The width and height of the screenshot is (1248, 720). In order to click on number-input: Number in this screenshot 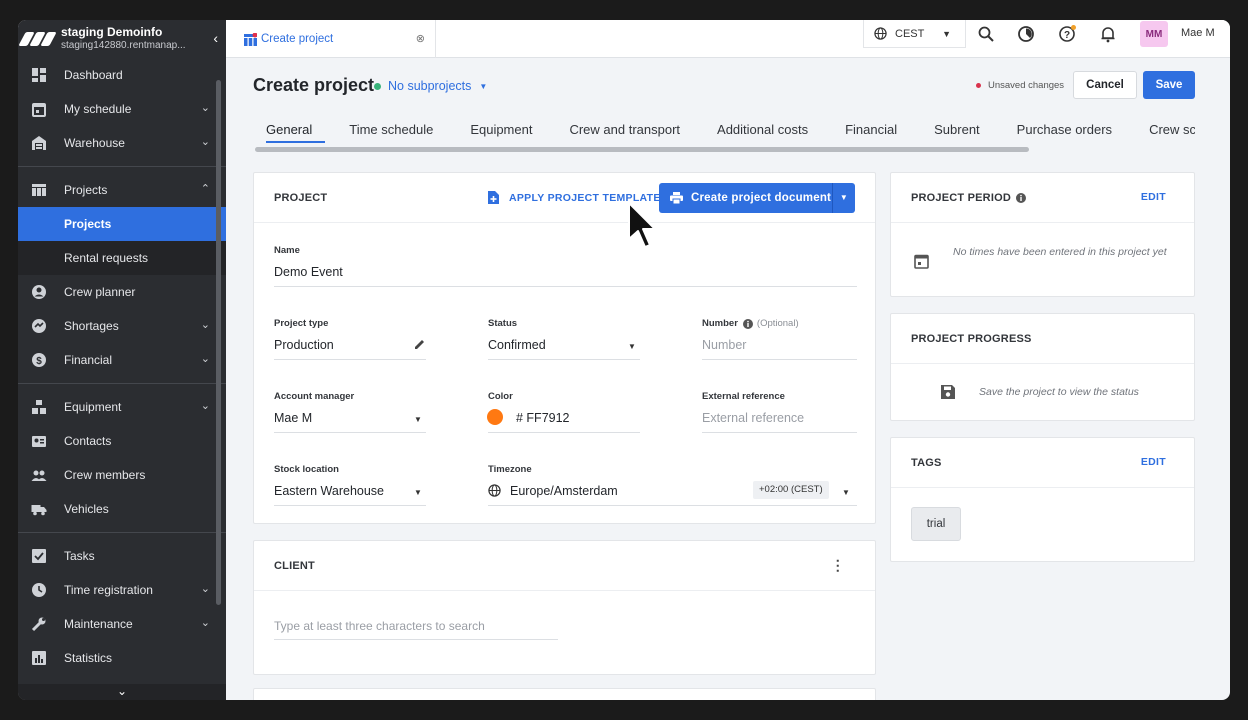, I will do `click(724, 345)`.